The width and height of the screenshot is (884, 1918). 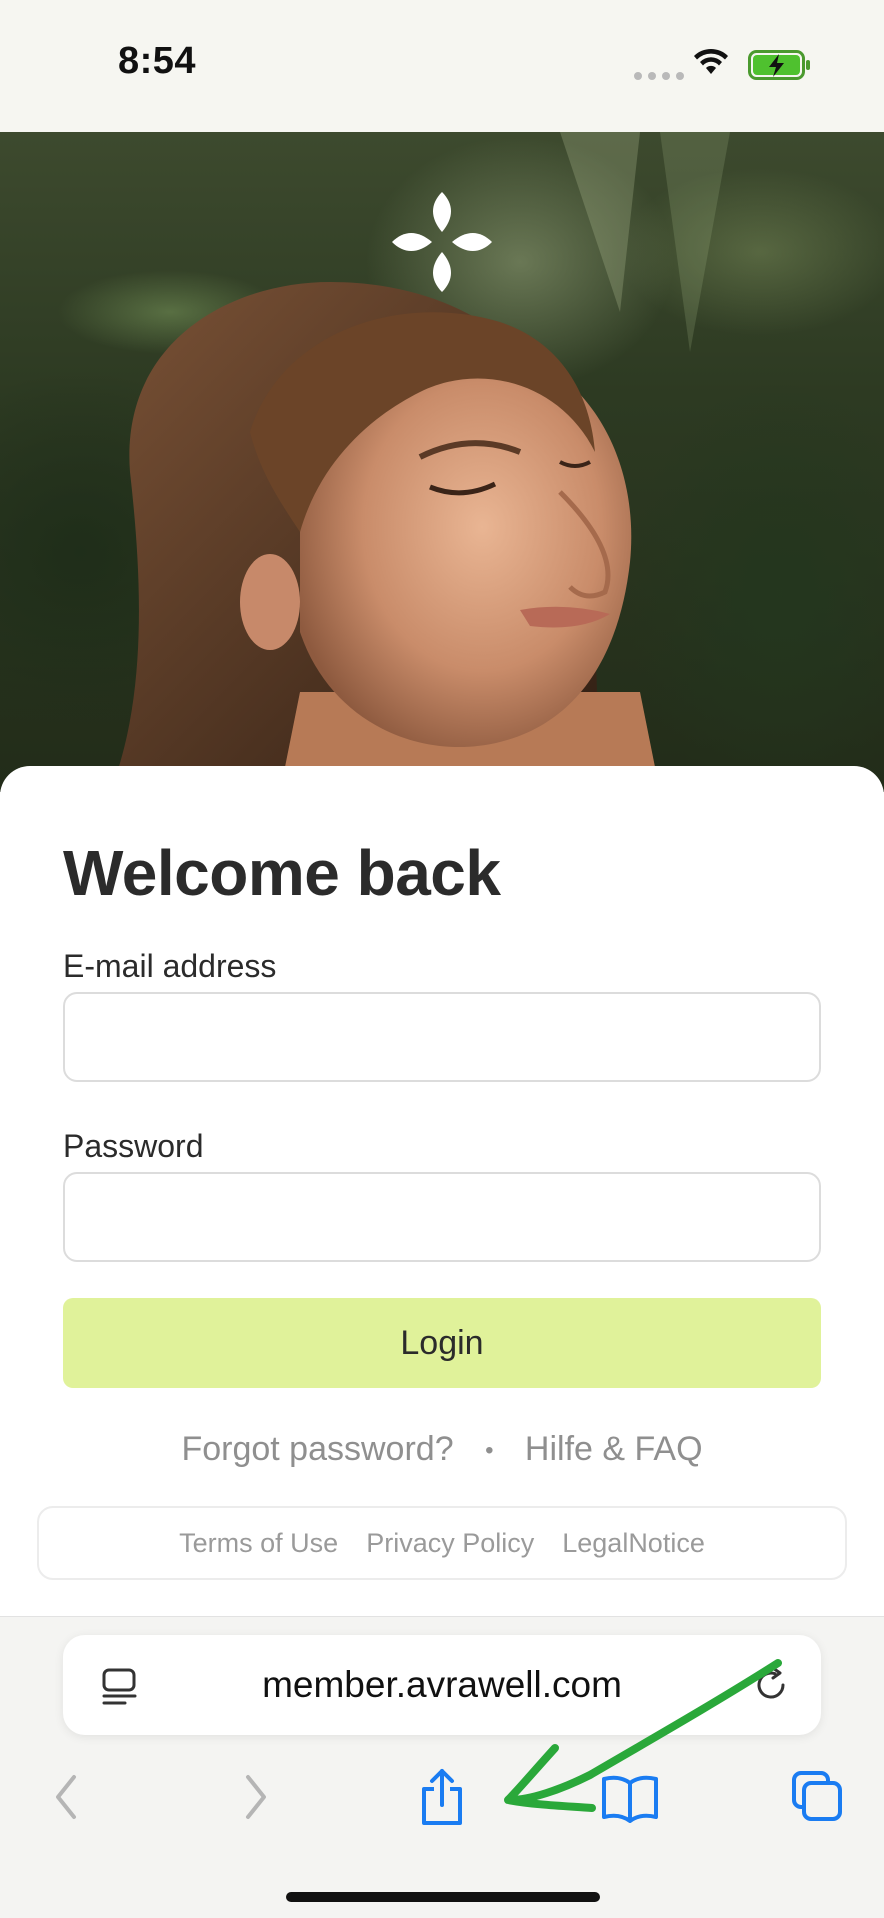 I want to click on url-text: member.avrawell.com, so click(x=442, y=1684).